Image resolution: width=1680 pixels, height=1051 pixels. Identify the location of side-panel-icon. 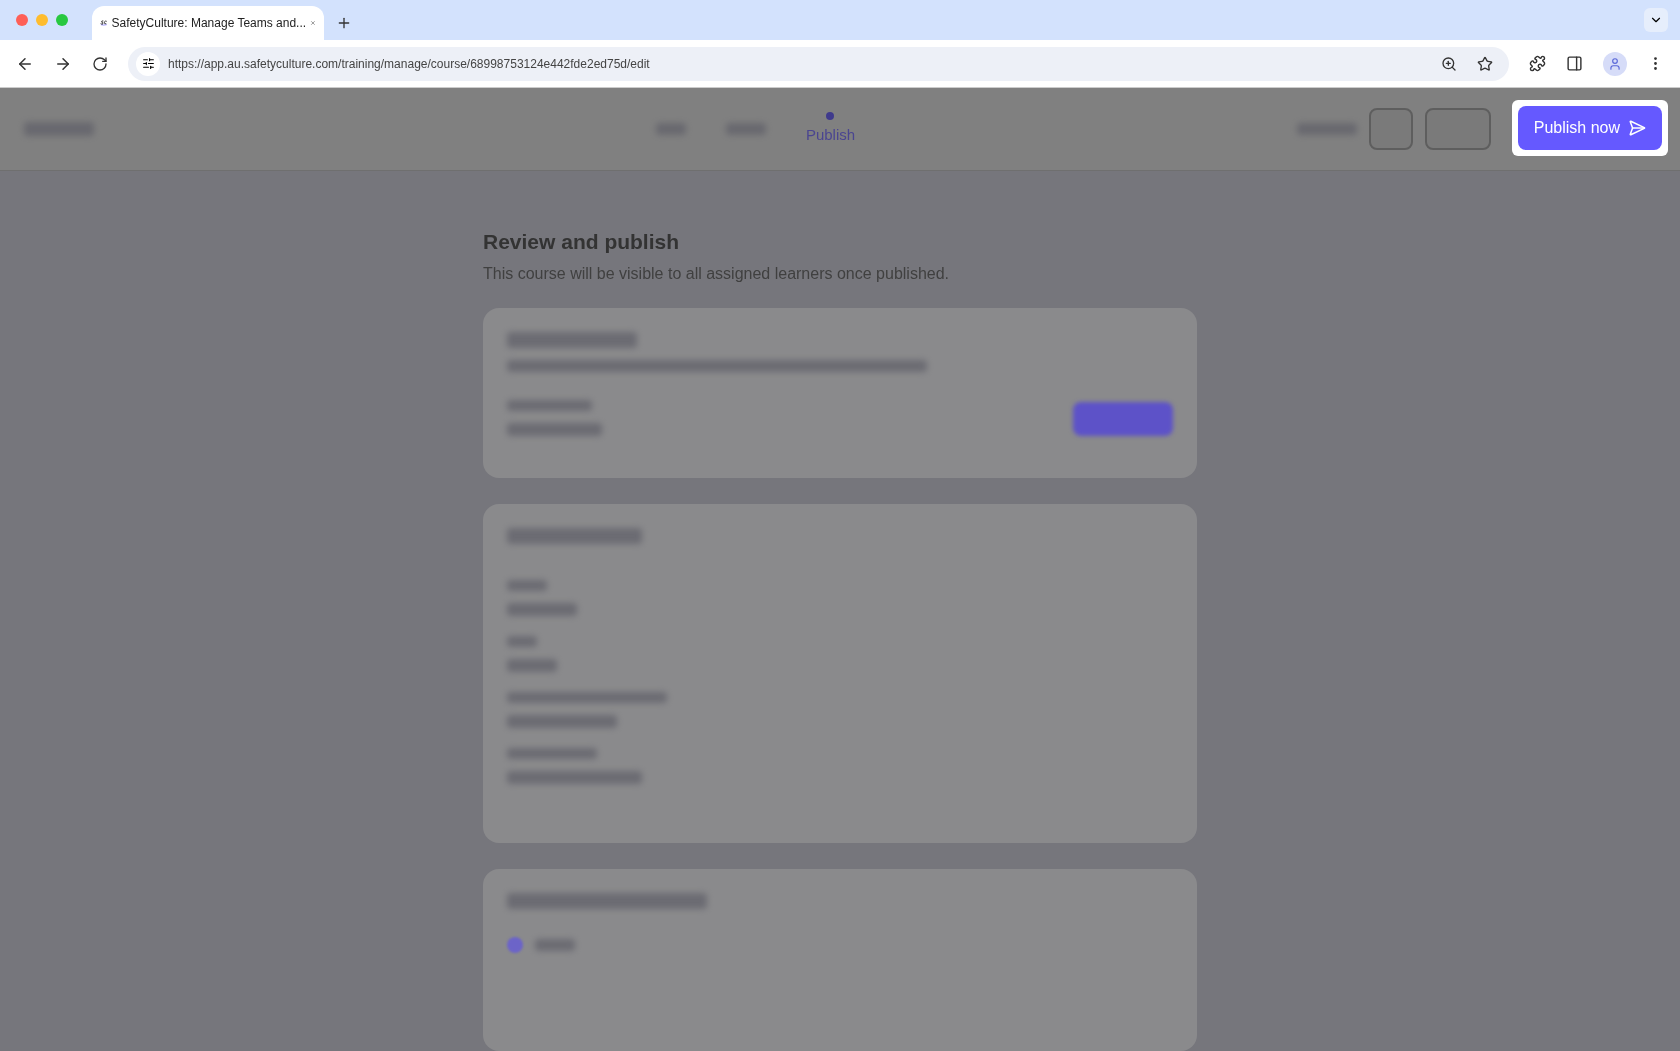
(1574, 63).